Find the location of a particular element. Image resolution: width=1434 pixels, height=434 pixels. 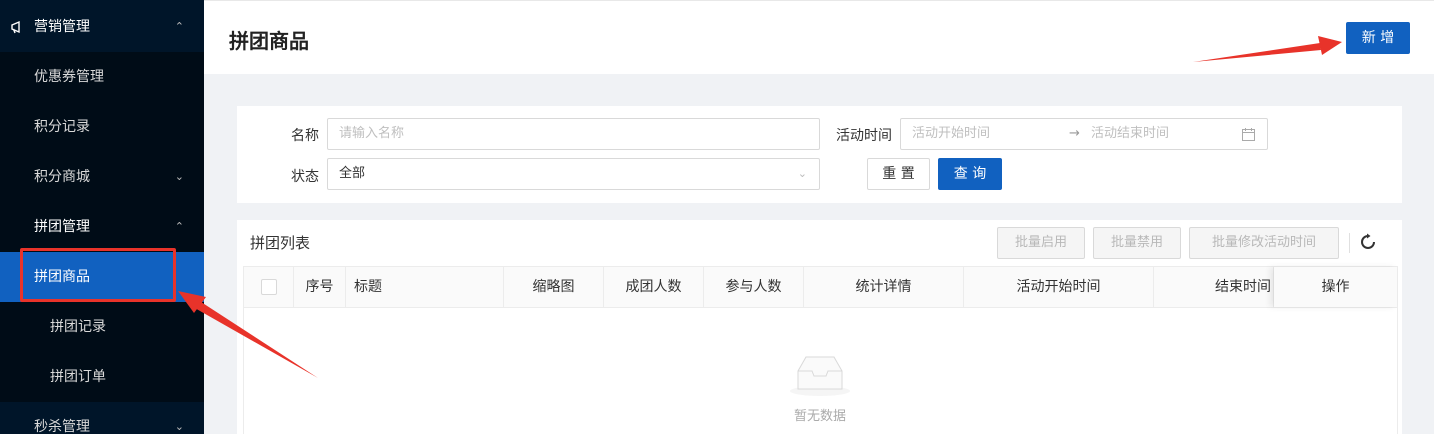

annotation-arrow-right is located at coordinates (1257, 52).